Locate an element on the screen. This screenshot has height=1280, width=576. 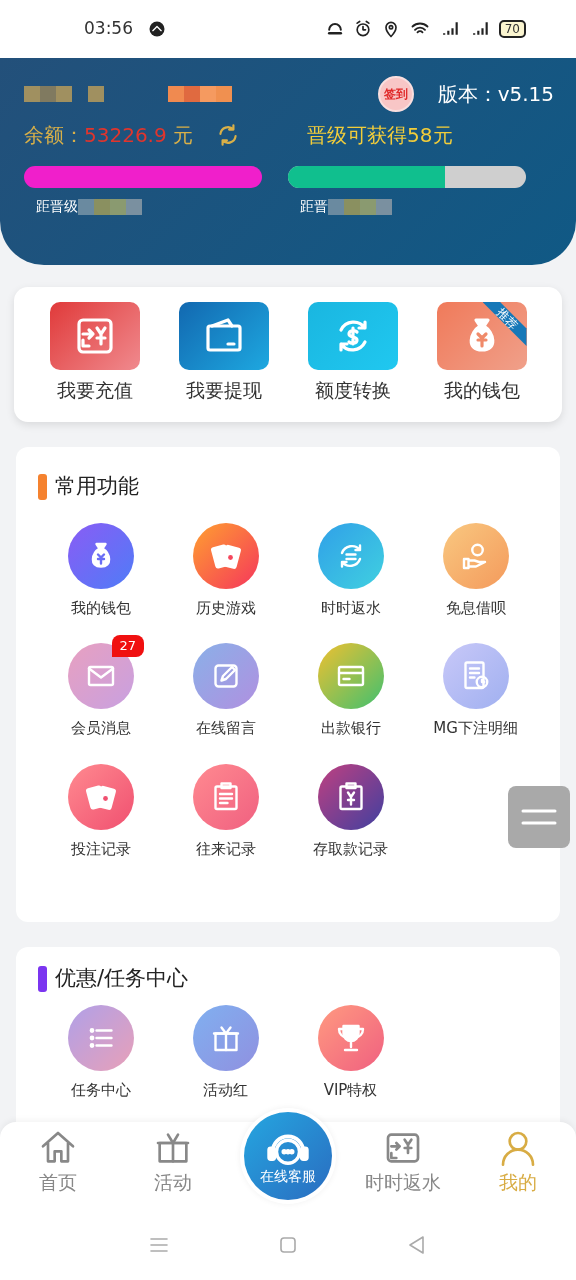
battery-indicator: 70 is located at coordinates (512, 29).